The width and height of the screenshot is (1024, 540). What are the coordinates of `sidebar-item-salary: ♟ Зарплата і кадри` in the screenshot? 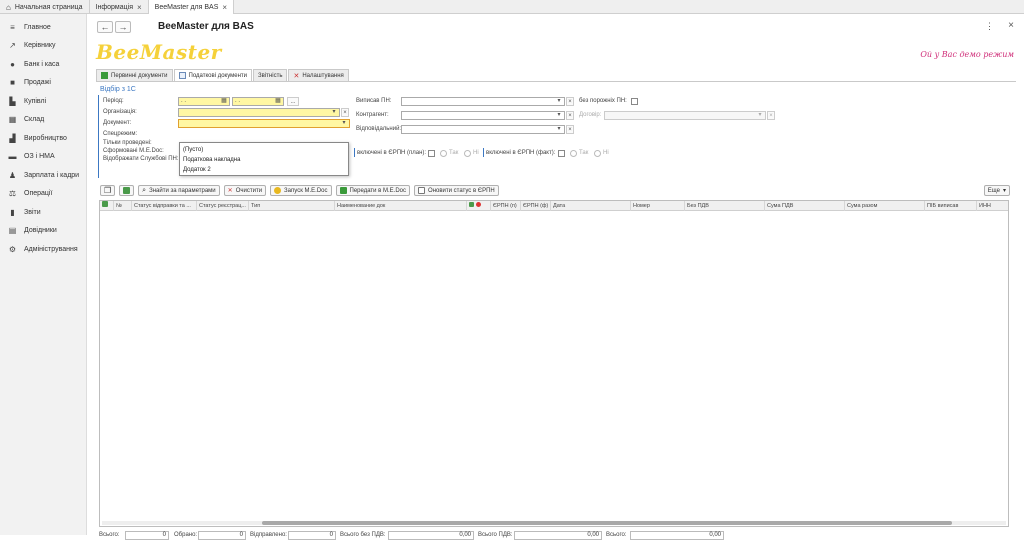 It's located at (43, 175).